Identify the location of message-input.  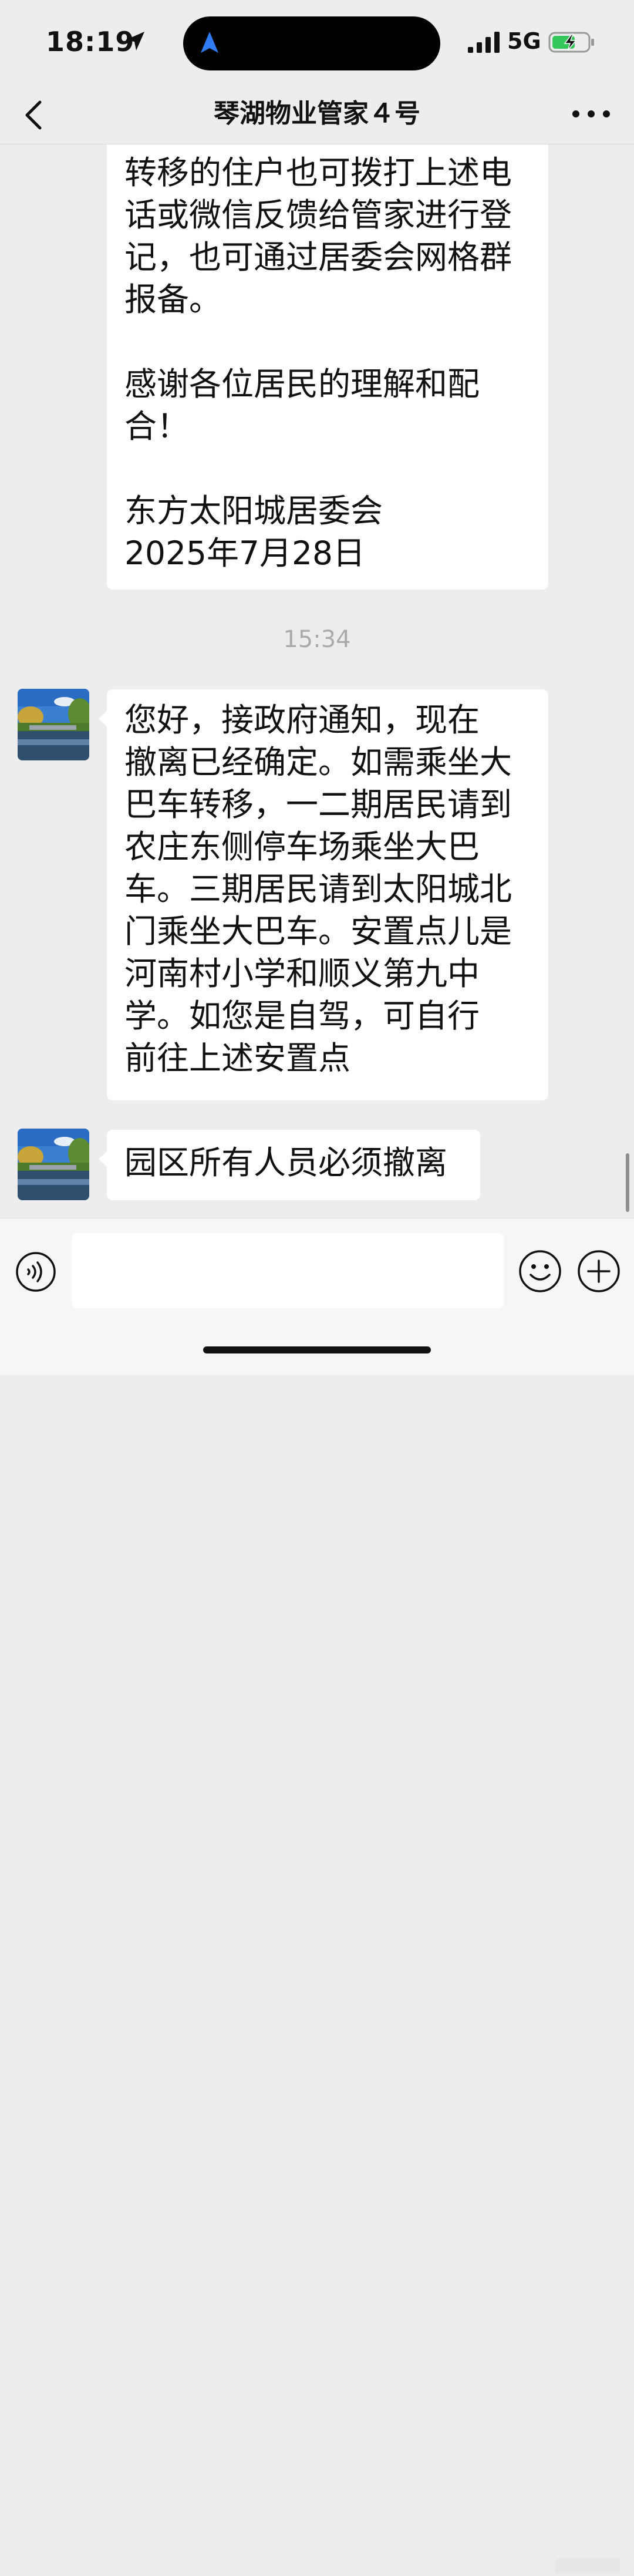
(288, 1270).